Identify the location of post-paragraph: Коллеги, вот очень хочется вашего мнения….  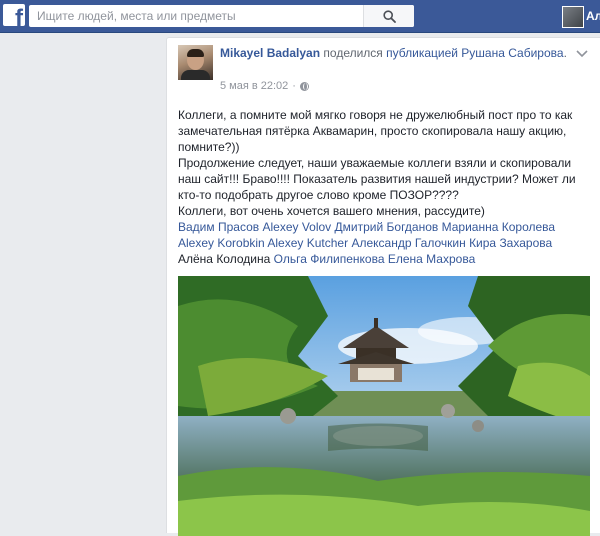
(331, 211).